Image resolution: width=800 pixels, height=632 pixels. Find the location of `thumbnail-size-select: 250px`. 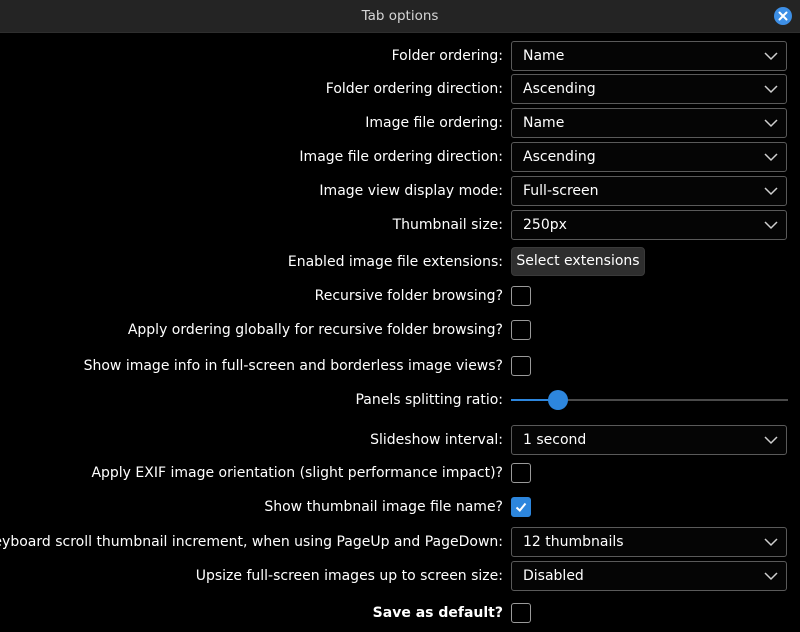

thumbnail-size-select: 250px is located at coordinates (649, 225).